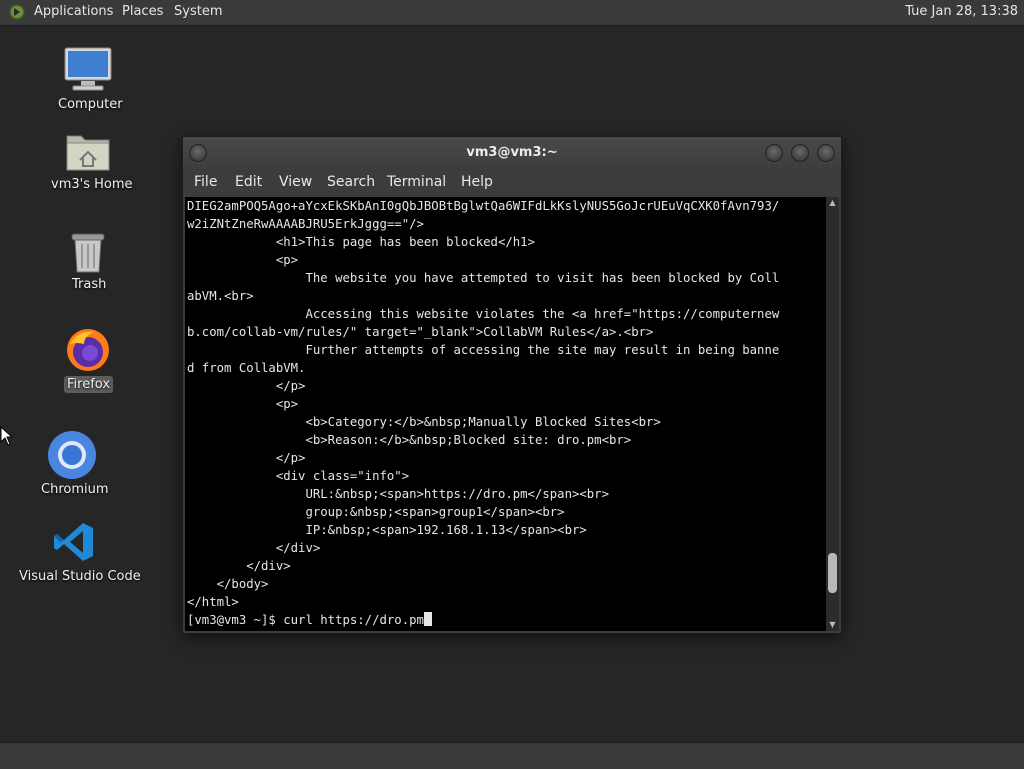 The width and height of the screenshot is (1024, 769). I want to click on close-button, so click(826, 153).